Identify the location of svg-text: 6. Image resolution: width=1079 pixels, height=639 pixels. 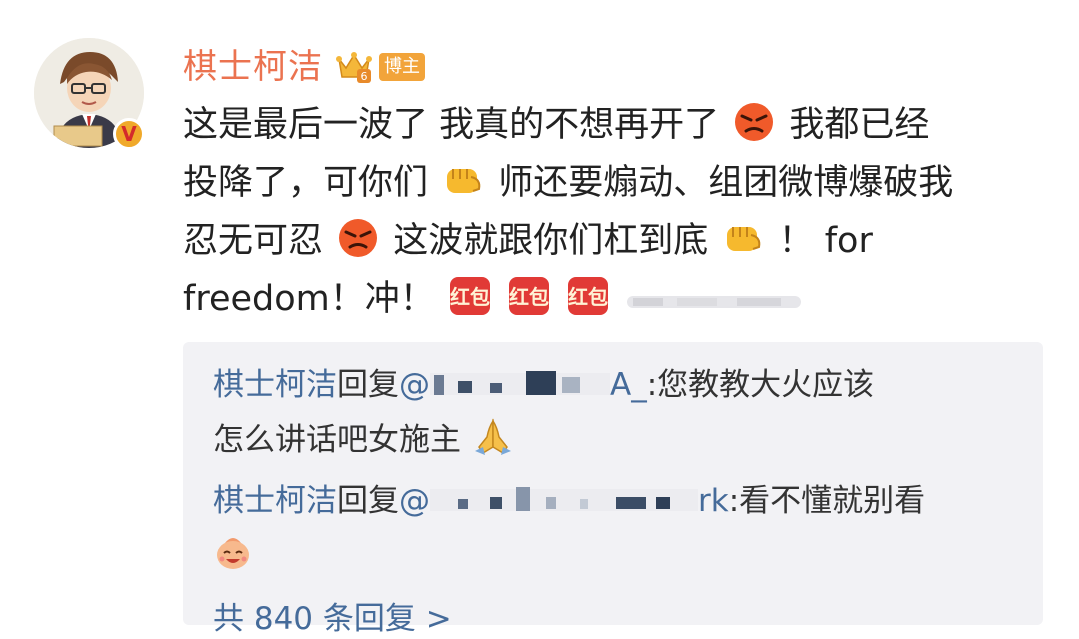
(364, 76).